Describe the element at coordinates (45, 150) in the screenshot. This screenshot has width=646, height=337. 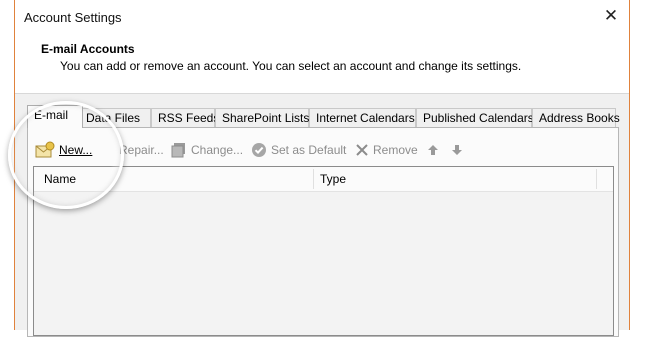
I see `new-account-icon` at that location.